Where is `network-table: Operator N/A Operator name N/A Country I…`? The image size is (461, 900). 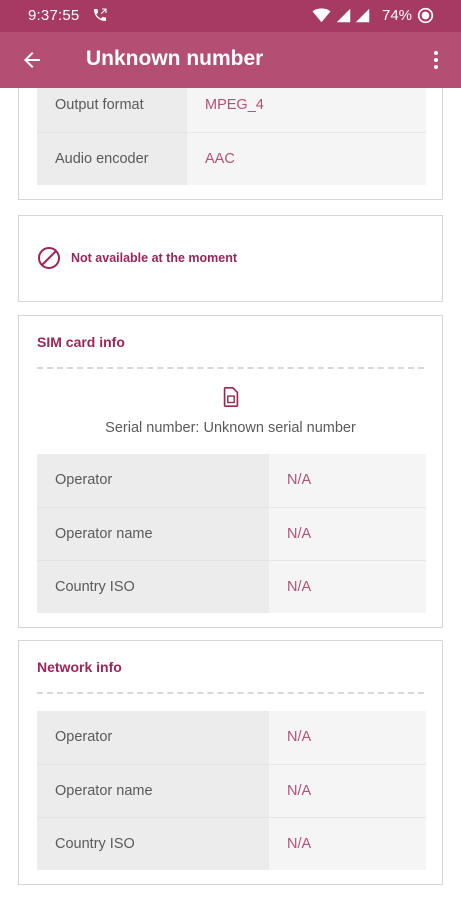
network-table: Operator N/A Operator name N/A Country I… is located at coordinates (231, 790).